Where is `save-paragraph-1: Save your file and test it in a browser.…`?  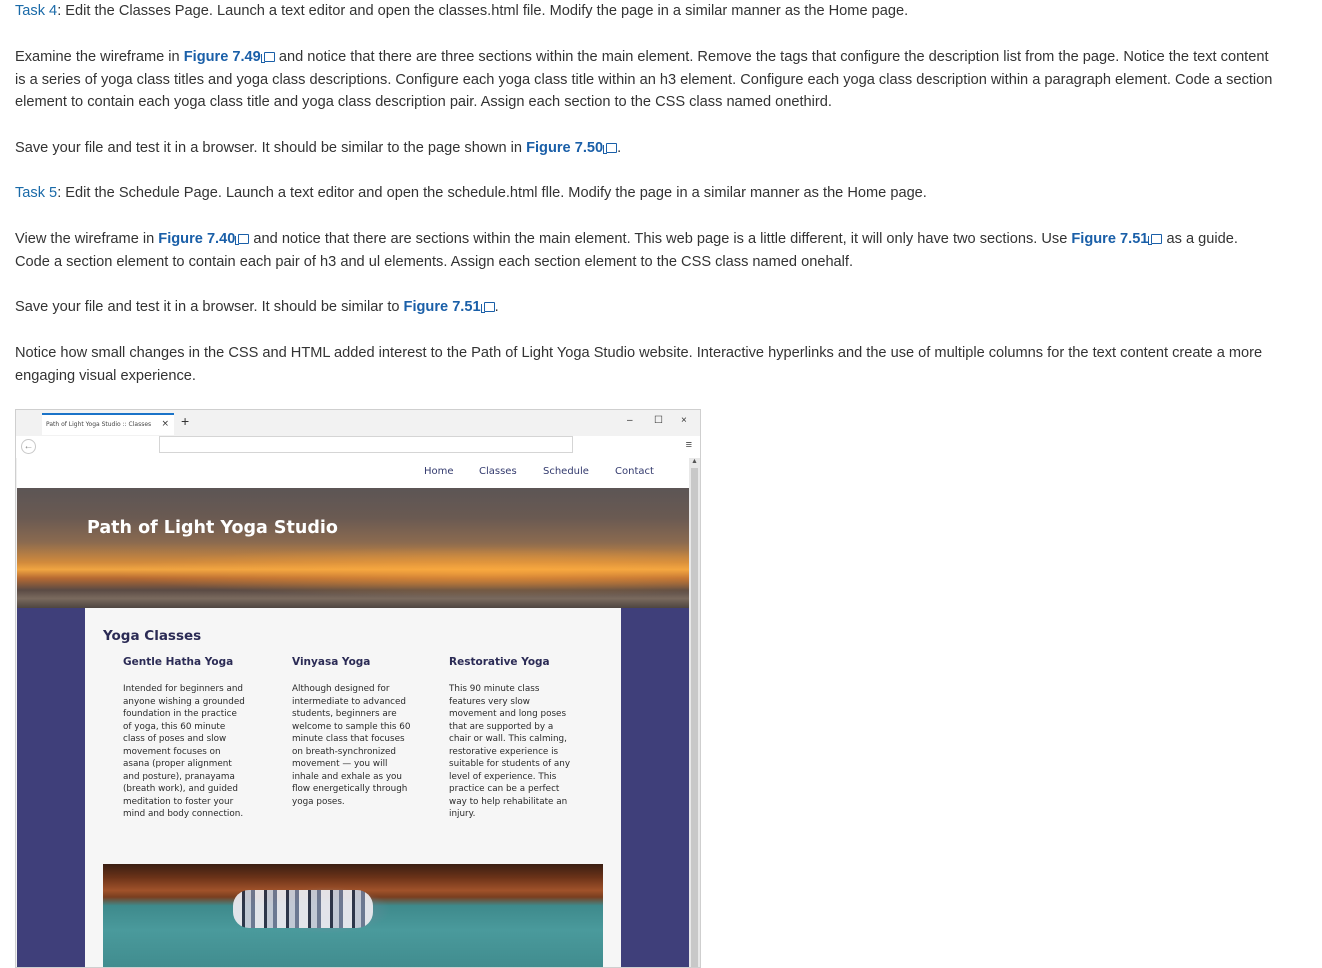
save-paragraph-1: Save your file and test it in a browser.… is located at coordinates (645, 148).